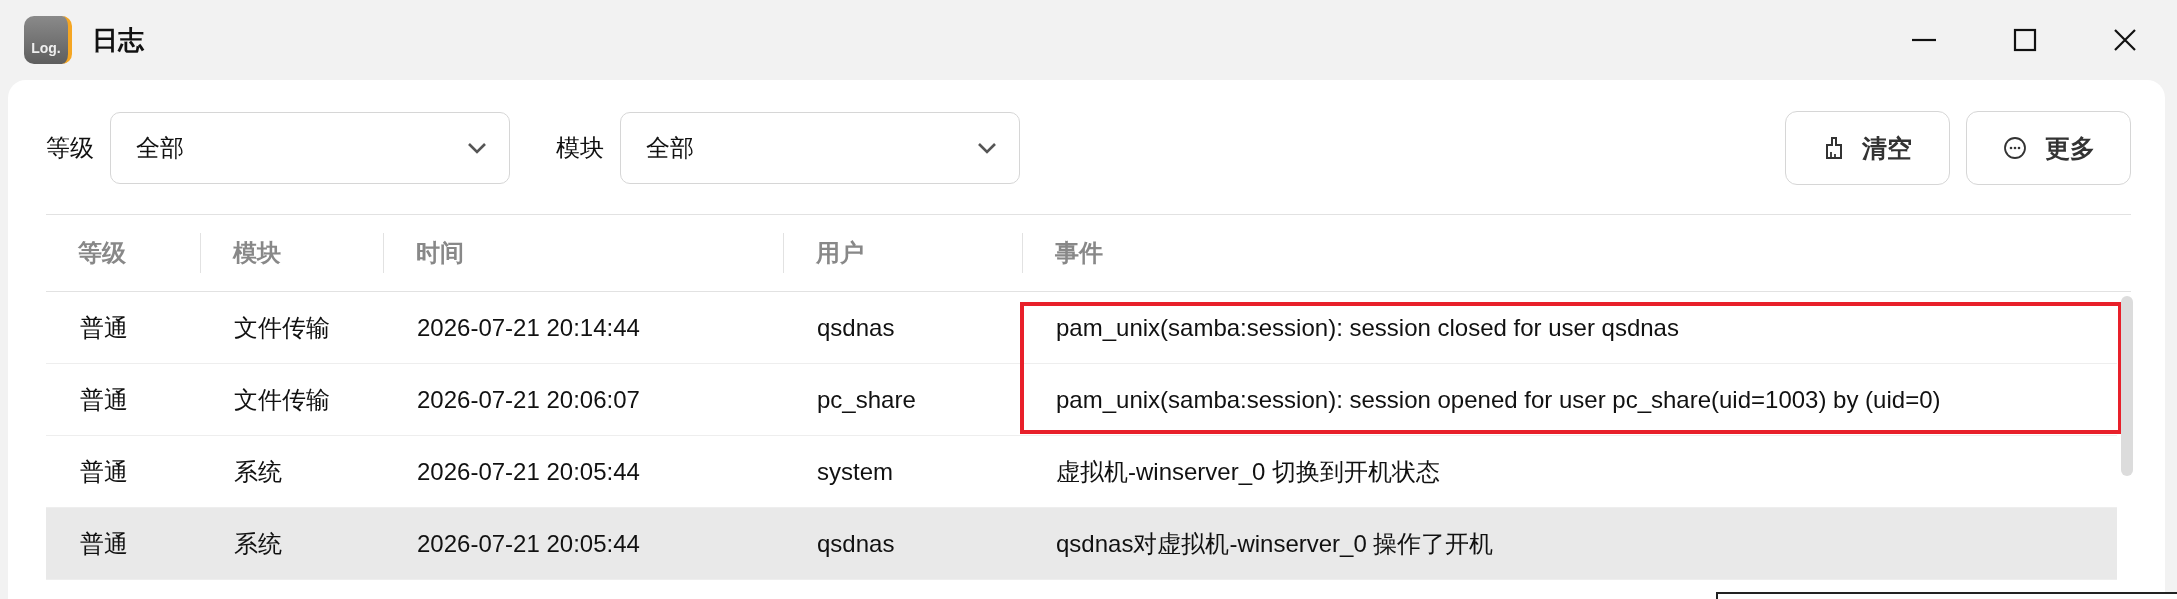  I want to click on column-header: 等级, so click(102, 253).